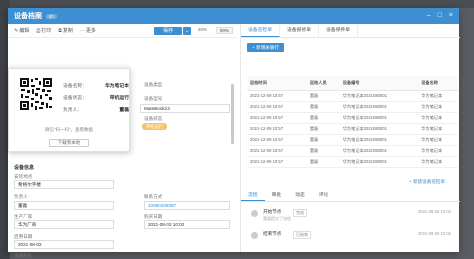  Describe the element at coordinates (277, 195) in the screenshot. I see `tab-approval: 审批` at that location.